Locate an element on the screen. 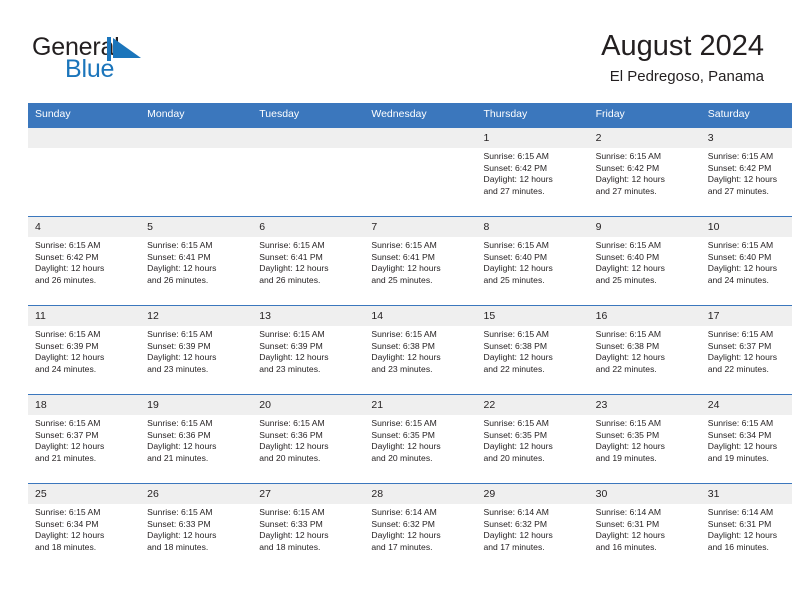 This screenshot has width=792, height=612. day-number: 3 is located at coordinates (746, 138).